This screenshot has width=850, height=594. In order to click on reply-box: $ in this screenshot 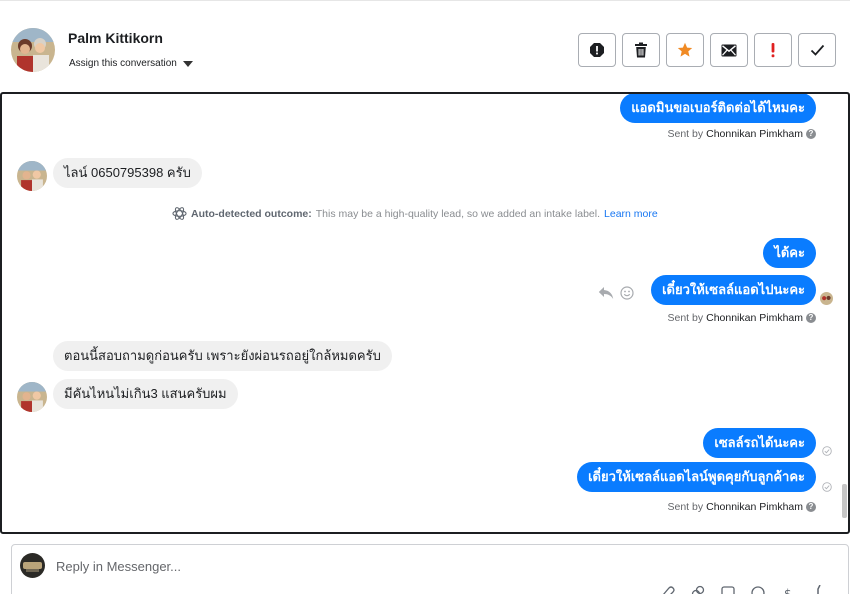, I will do `click(430, 569)`.